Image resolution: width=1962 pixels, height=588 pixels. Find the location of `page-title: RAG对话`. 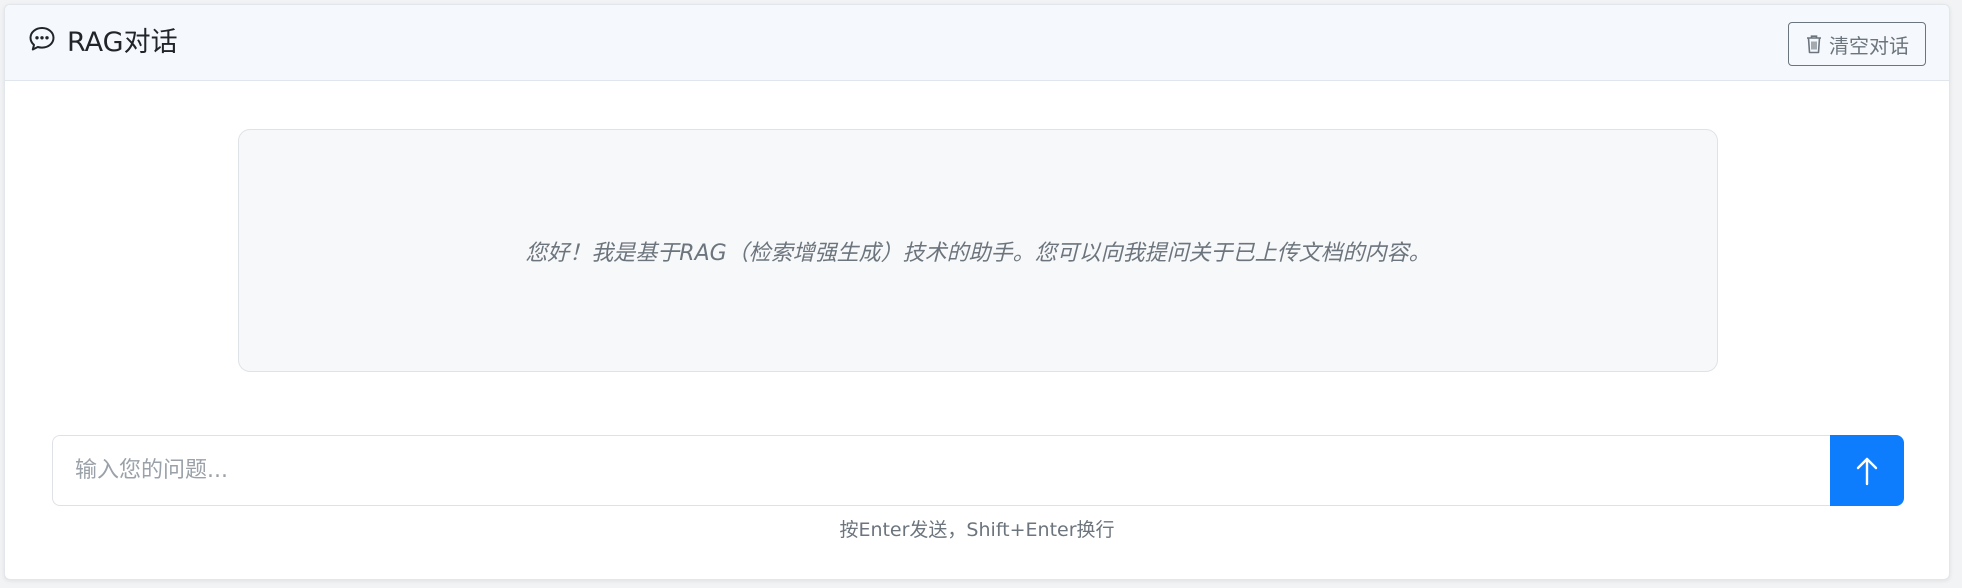

page-title: RAG对话 is located at coordinates (122, 42).